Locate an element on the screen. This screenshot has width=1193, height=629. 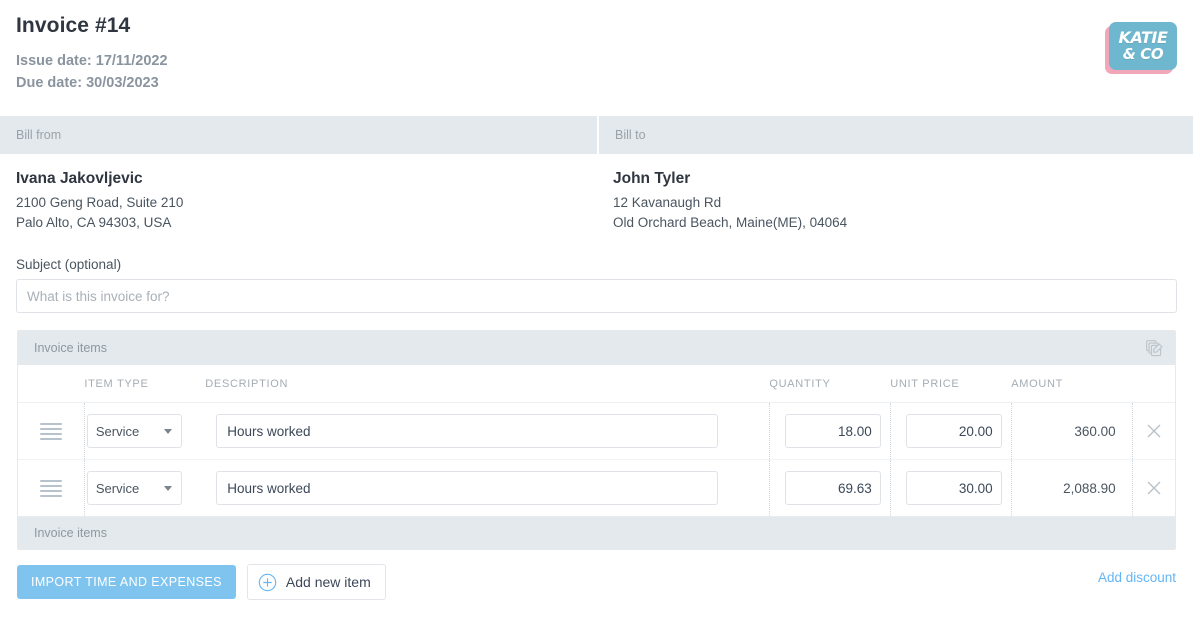
invoice-items-header-label: Invoice items is located at coordinates (70, 348).